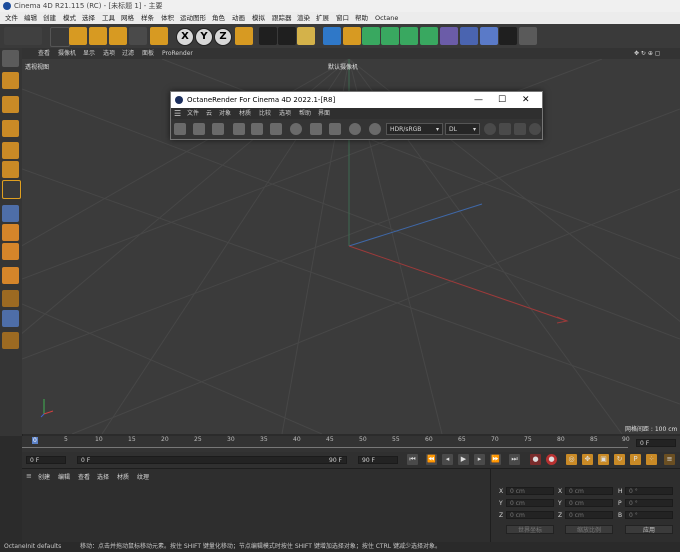 This screenshot has width=680, height=552. Describe the element at coordinates (619, 459) in the screenshot. I see `key-rotation-icon: ↻` at that location.